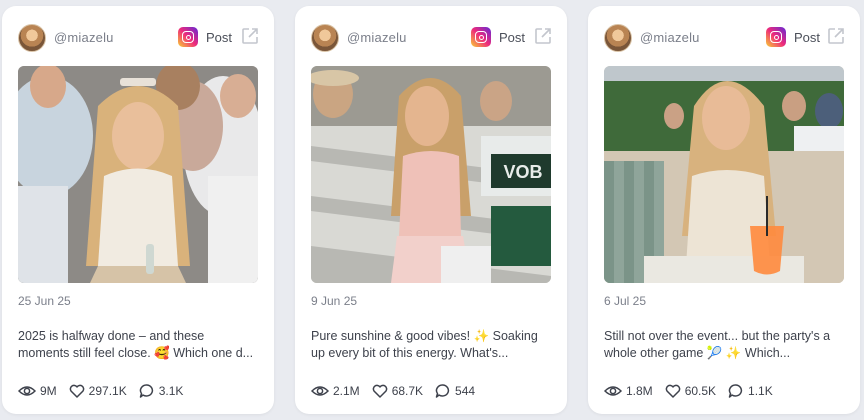  What do you see at coordinates (625, 301) in the screenshot?
I see `post-date: 6 Jul 25` at bounding box center [625, 301].